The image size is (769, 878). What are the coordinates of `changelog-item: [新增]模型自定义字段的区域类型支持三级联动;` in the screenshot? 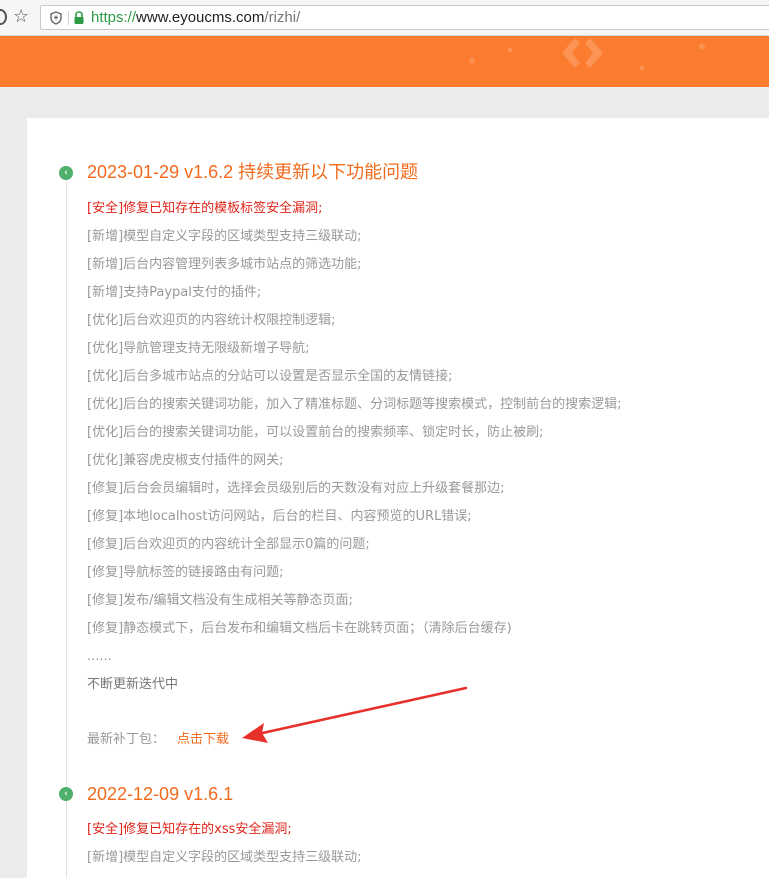 It's located at (224, 857).